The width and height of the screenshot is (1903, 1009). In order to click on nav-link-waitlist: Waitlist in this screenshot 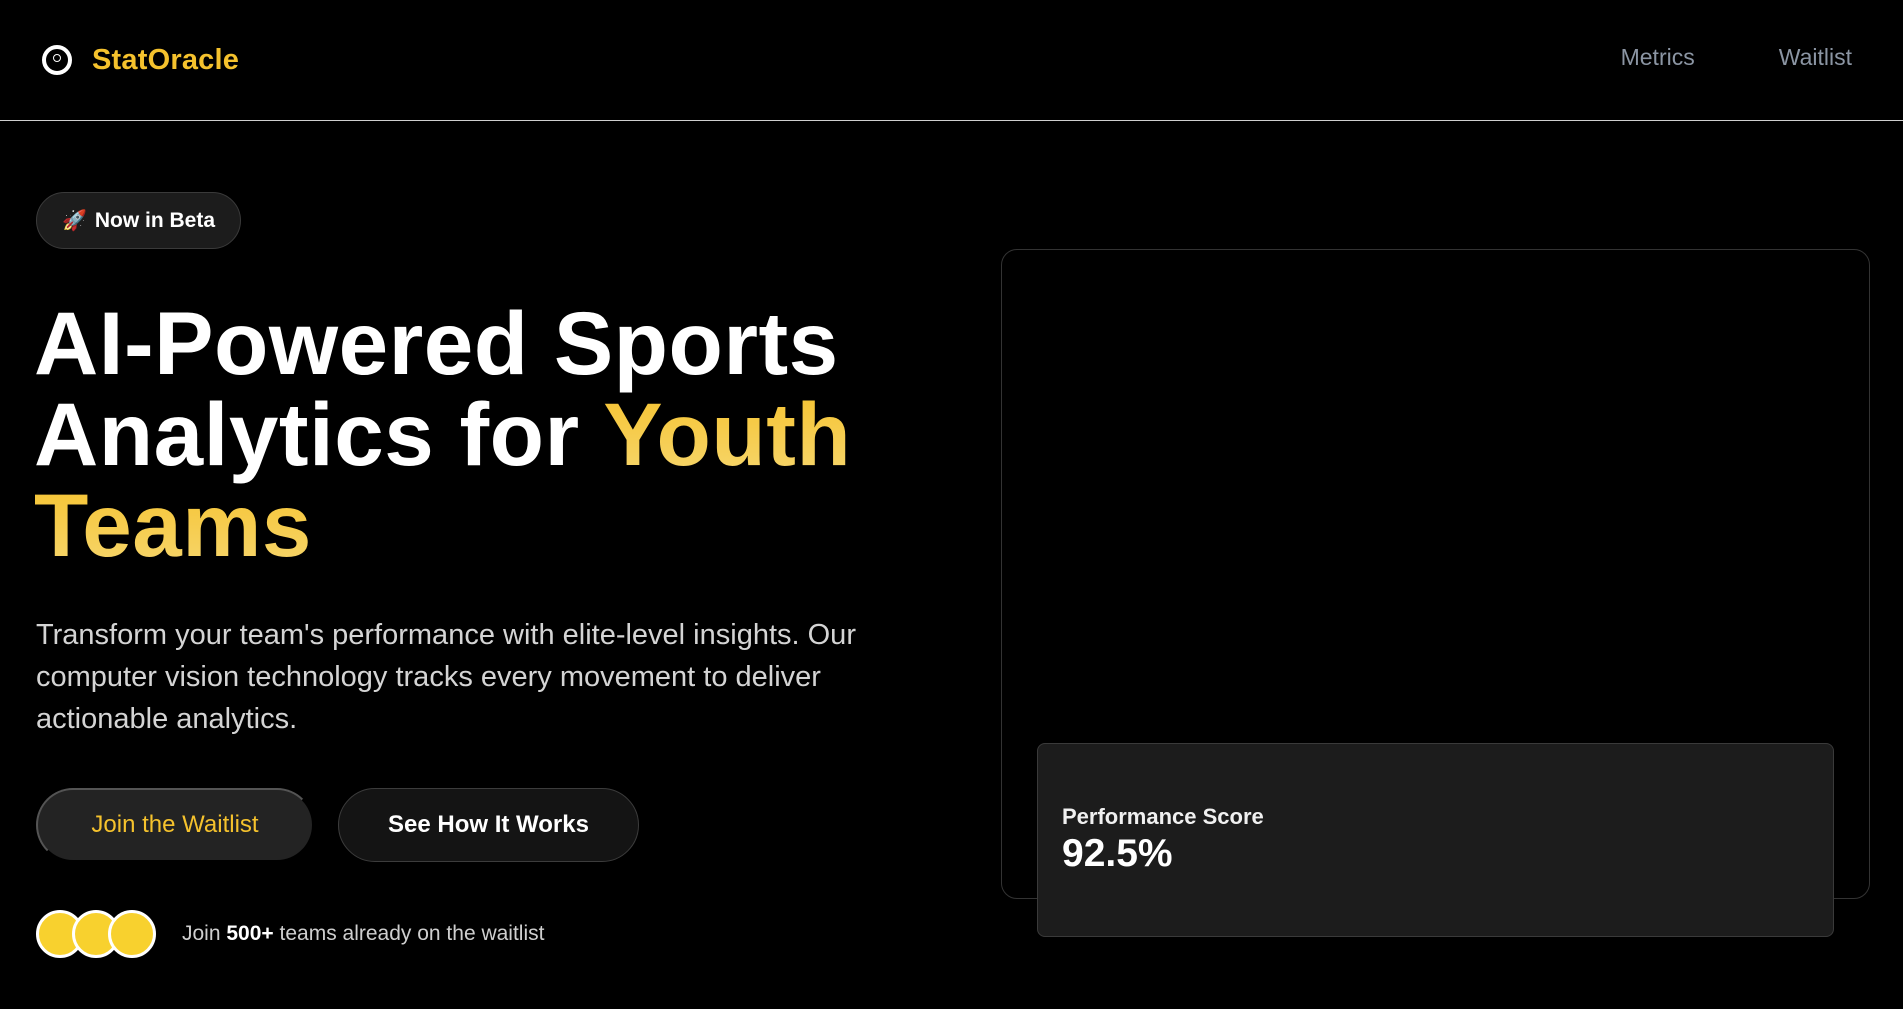, I will do `click(1815, 57)`.